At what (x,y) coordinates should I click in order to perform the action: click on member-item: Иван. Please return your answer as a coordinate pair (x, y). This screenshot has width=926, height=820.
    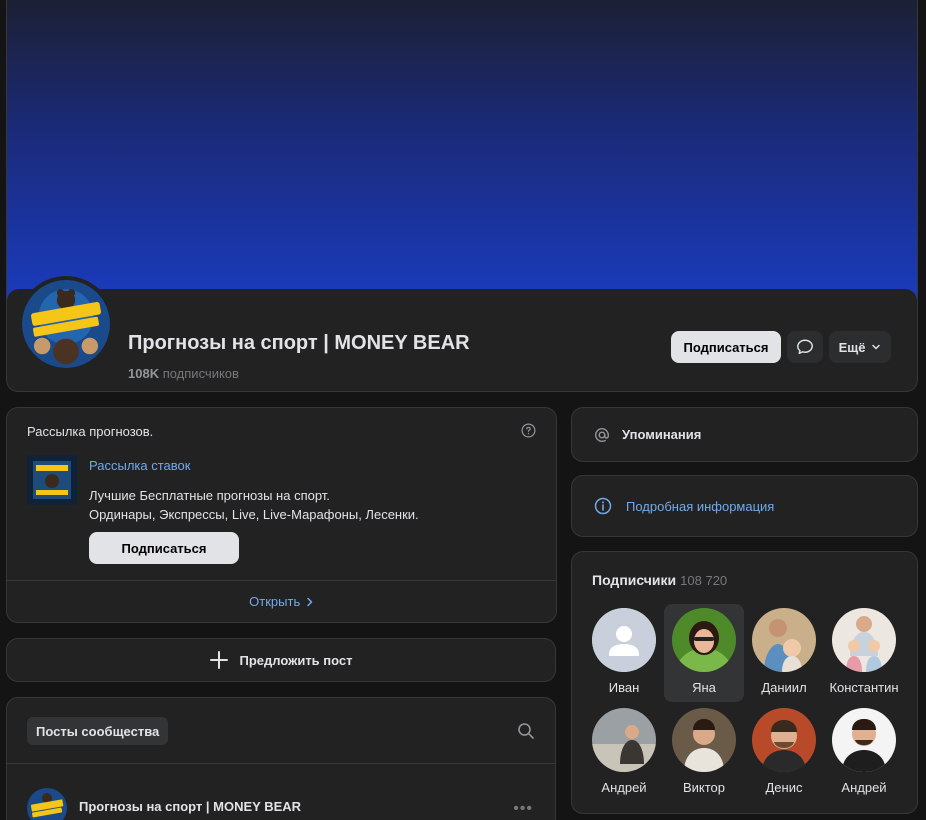
    Looking at the image, I should click on (624, 653).